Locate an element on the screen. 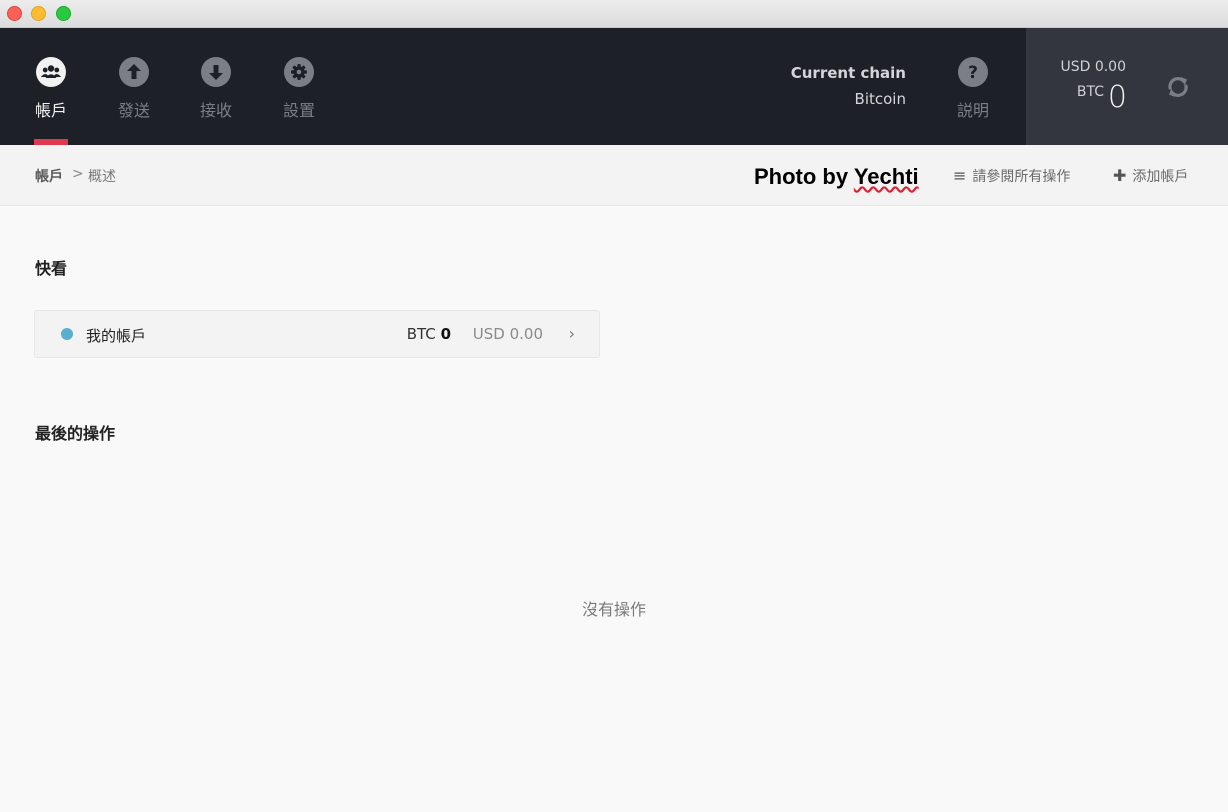  menu-icon: ≡ is located at coordinates (960, 175).